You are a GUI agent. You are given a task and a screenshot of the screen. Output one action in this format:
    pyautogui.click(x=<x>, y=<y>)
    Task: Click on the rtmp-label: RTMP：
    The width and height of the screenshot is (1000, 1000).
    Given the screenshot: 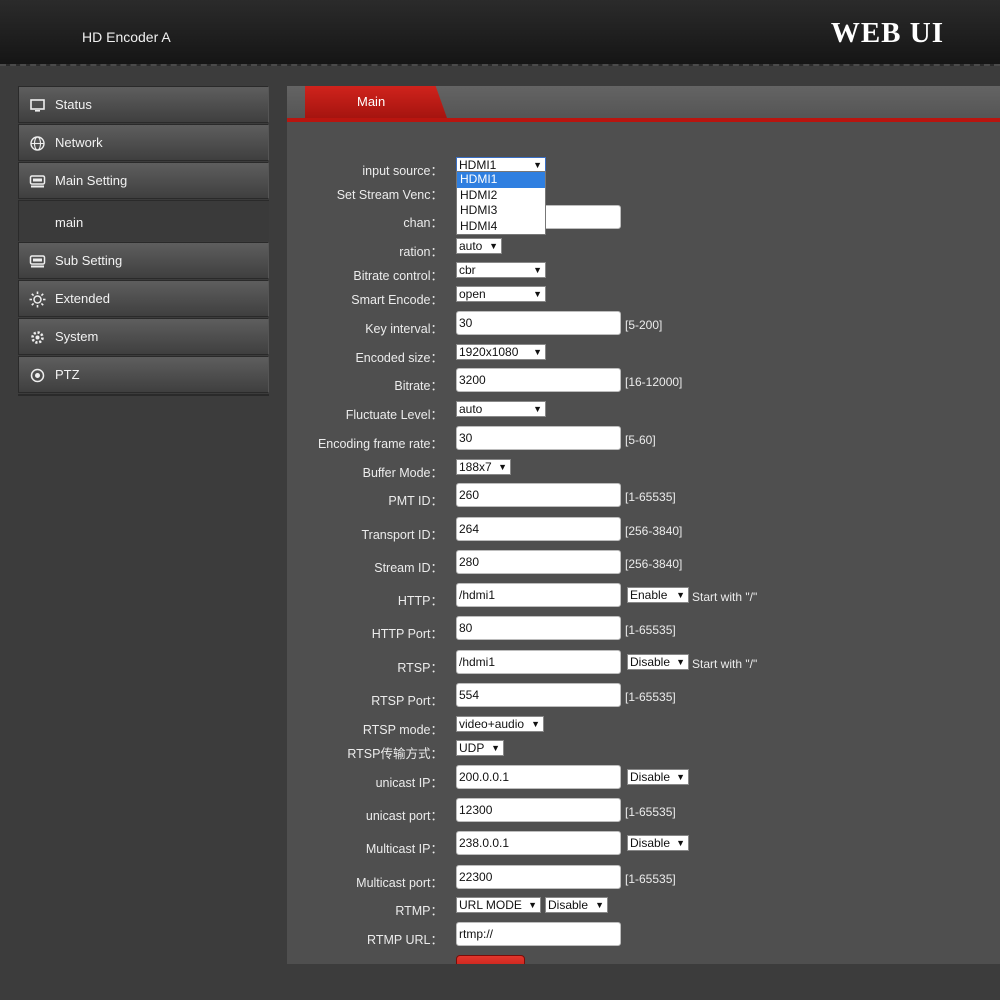 What is the action you would take?
    pyautogui.click(x=419, y=911)
    